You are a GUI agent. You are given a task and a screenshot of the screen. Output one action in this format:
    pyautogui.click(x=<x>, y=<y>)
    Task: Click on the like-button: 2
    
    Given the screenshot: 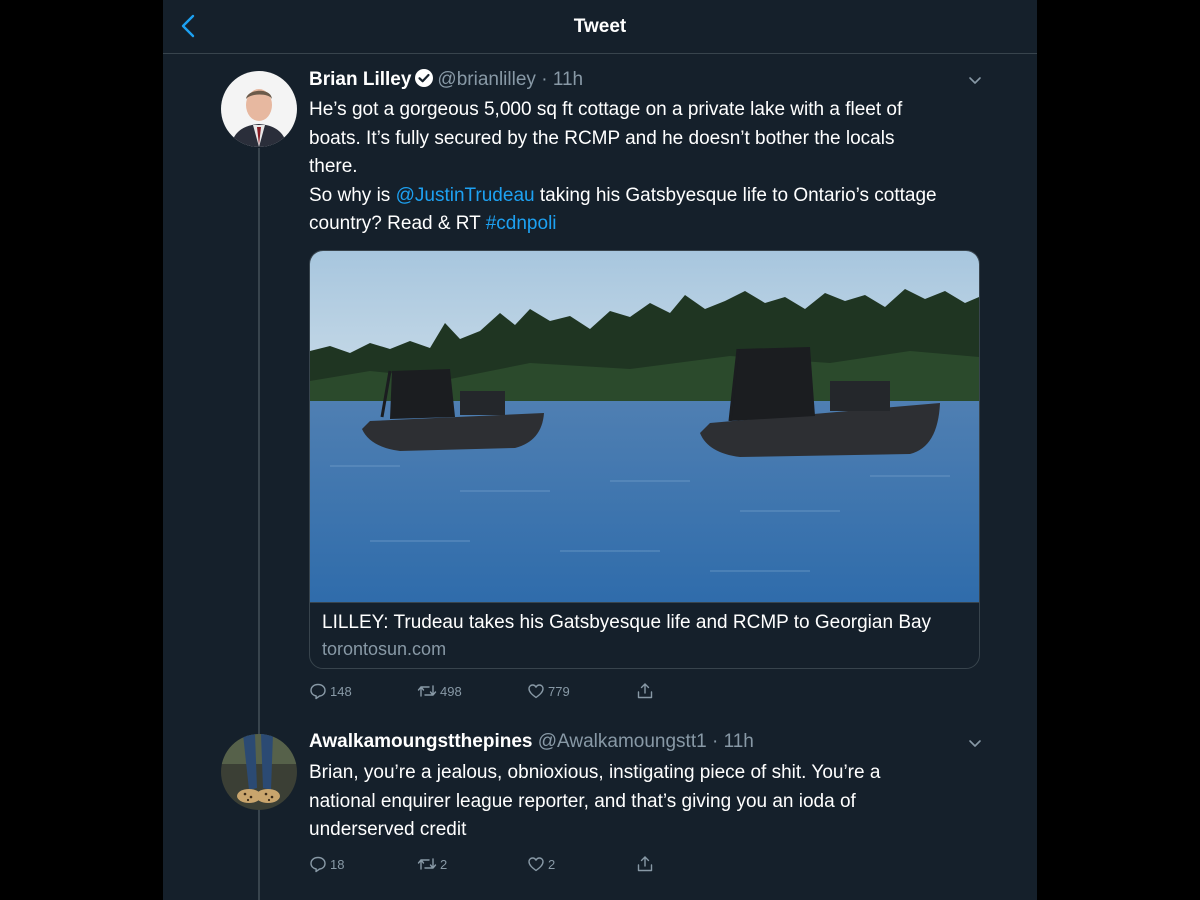 What is the action you would take?
    pyautogui.click(x=541, y=864)
    